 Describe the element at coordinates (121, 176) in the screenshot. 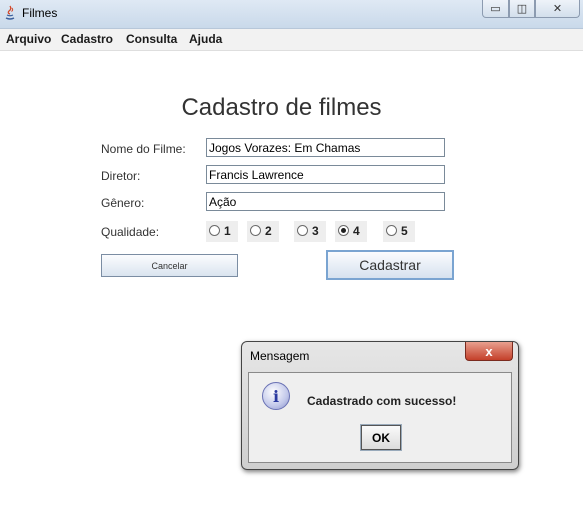

I see `director-label: Diretor:` at that location.